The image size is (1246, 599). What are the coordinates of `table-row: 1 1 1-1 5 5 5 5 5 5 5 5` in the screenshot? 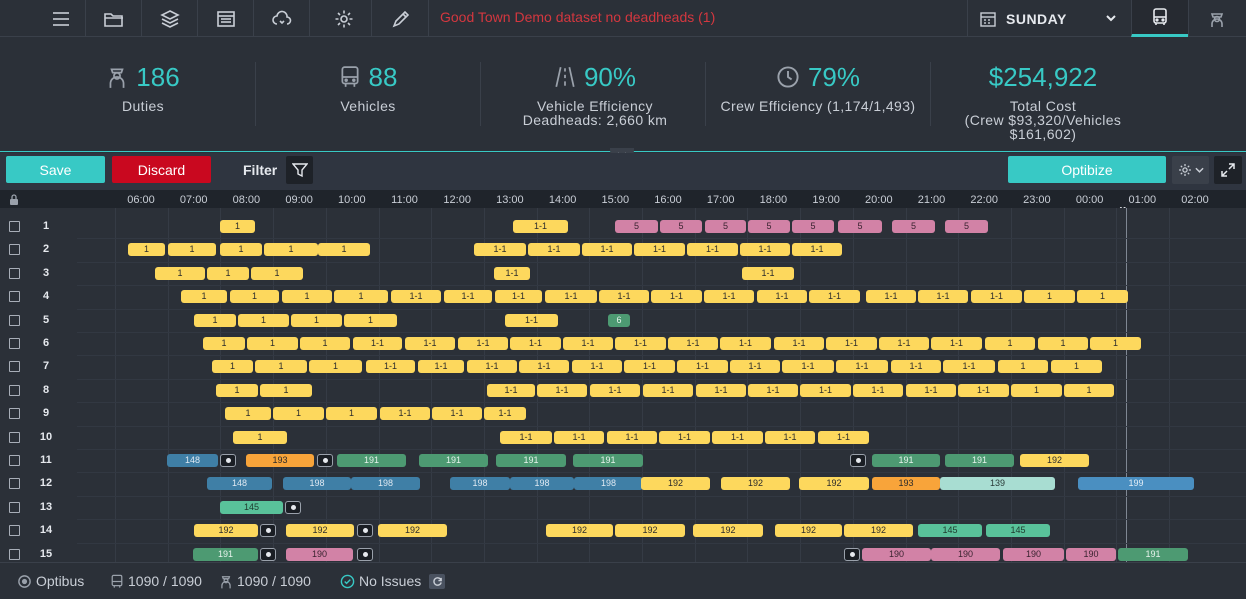 It's located at (623, 226).